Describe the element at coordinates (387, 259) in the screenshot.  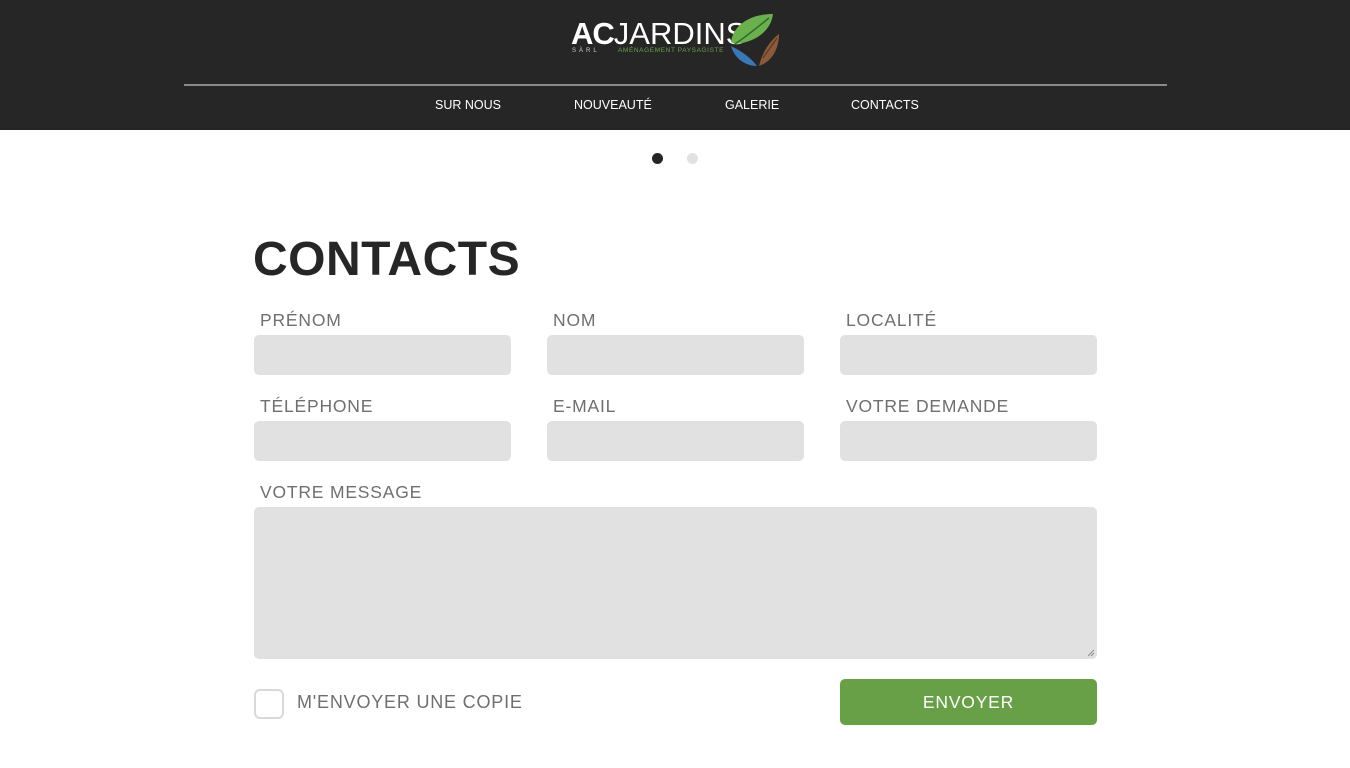
I see `section-title: CONTACTS` at that location.